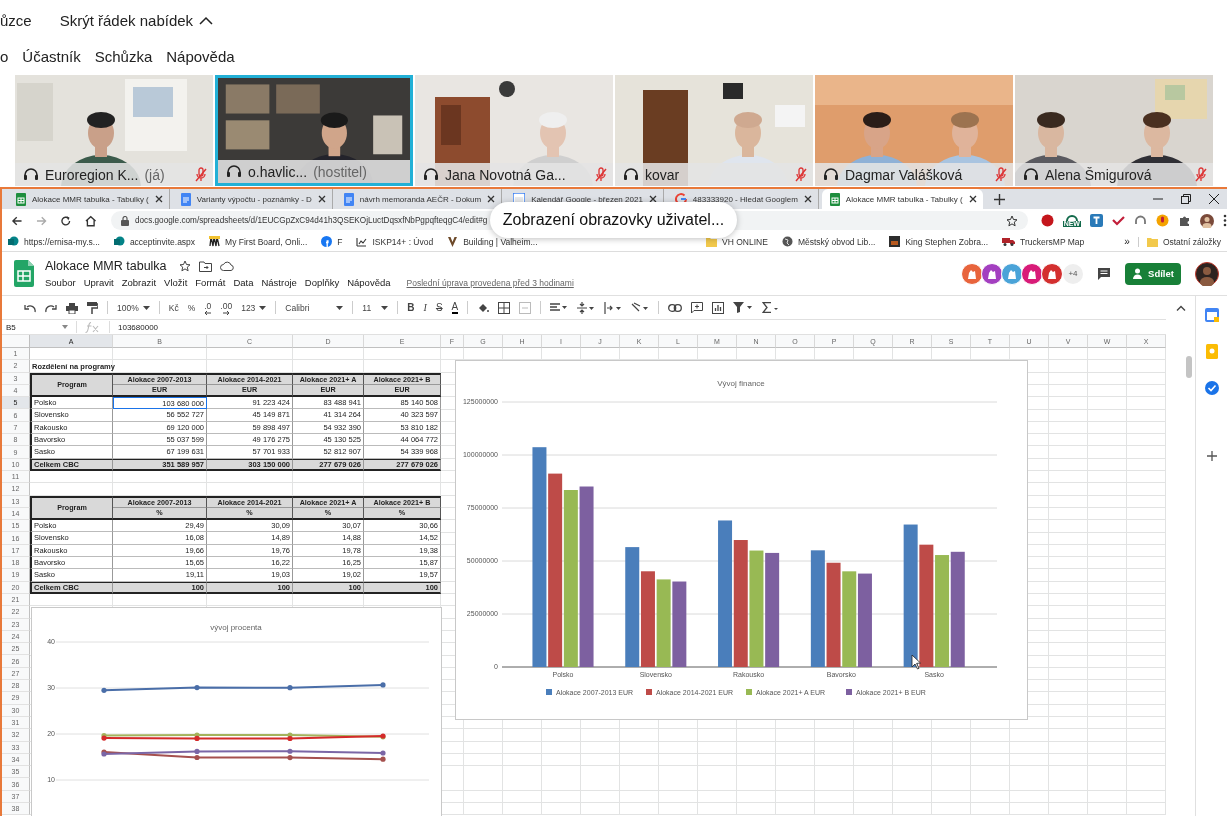 The width and height of the screenshot is (1227, 816). What do you see at coordinates (314, 307) in the screenshot?
I see `font-dropdown: Calibri` at bounding box center [314, 307].